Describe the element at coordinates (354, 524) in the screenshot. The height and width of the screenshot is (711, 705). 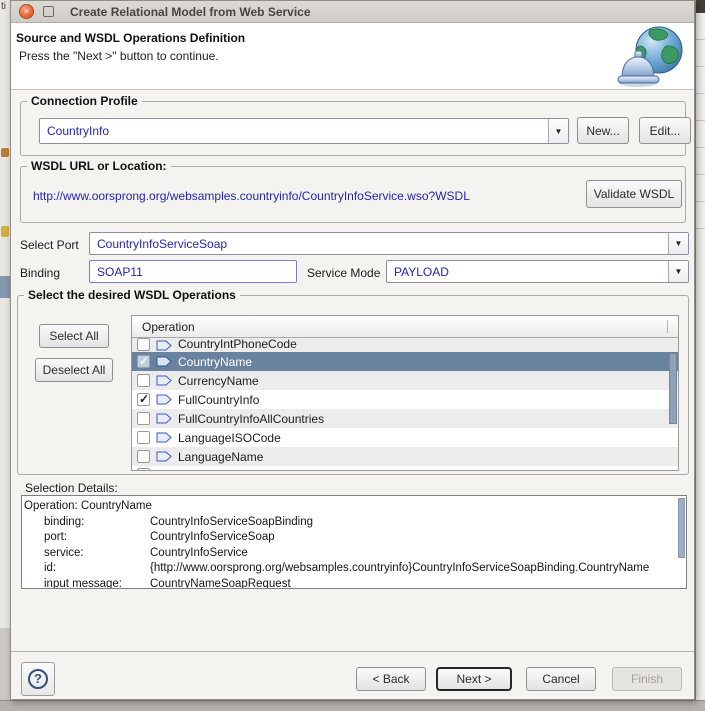
I see `detail-line: binding: CountryInfoServiceSoapBinding` at that location.